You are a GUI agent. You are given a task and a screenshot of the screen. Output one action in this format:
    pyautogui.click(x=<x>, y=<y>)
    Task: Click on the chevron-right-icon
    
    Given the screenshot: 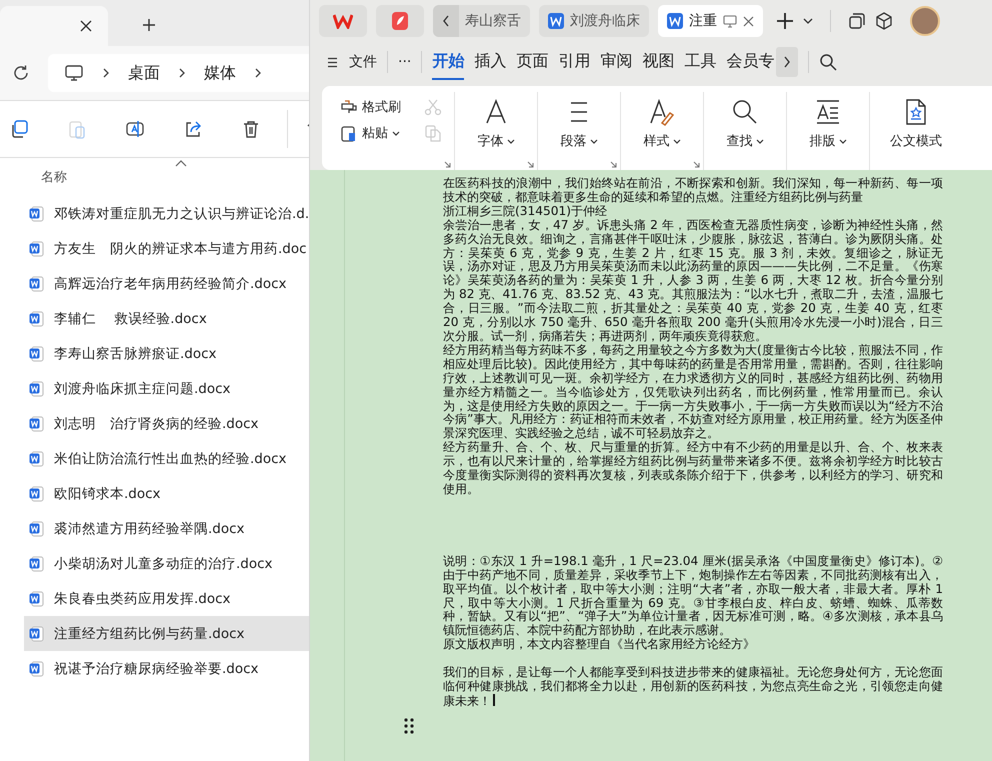 What is the action you would take?
    pyautogui.click(x=787, y=62)
    